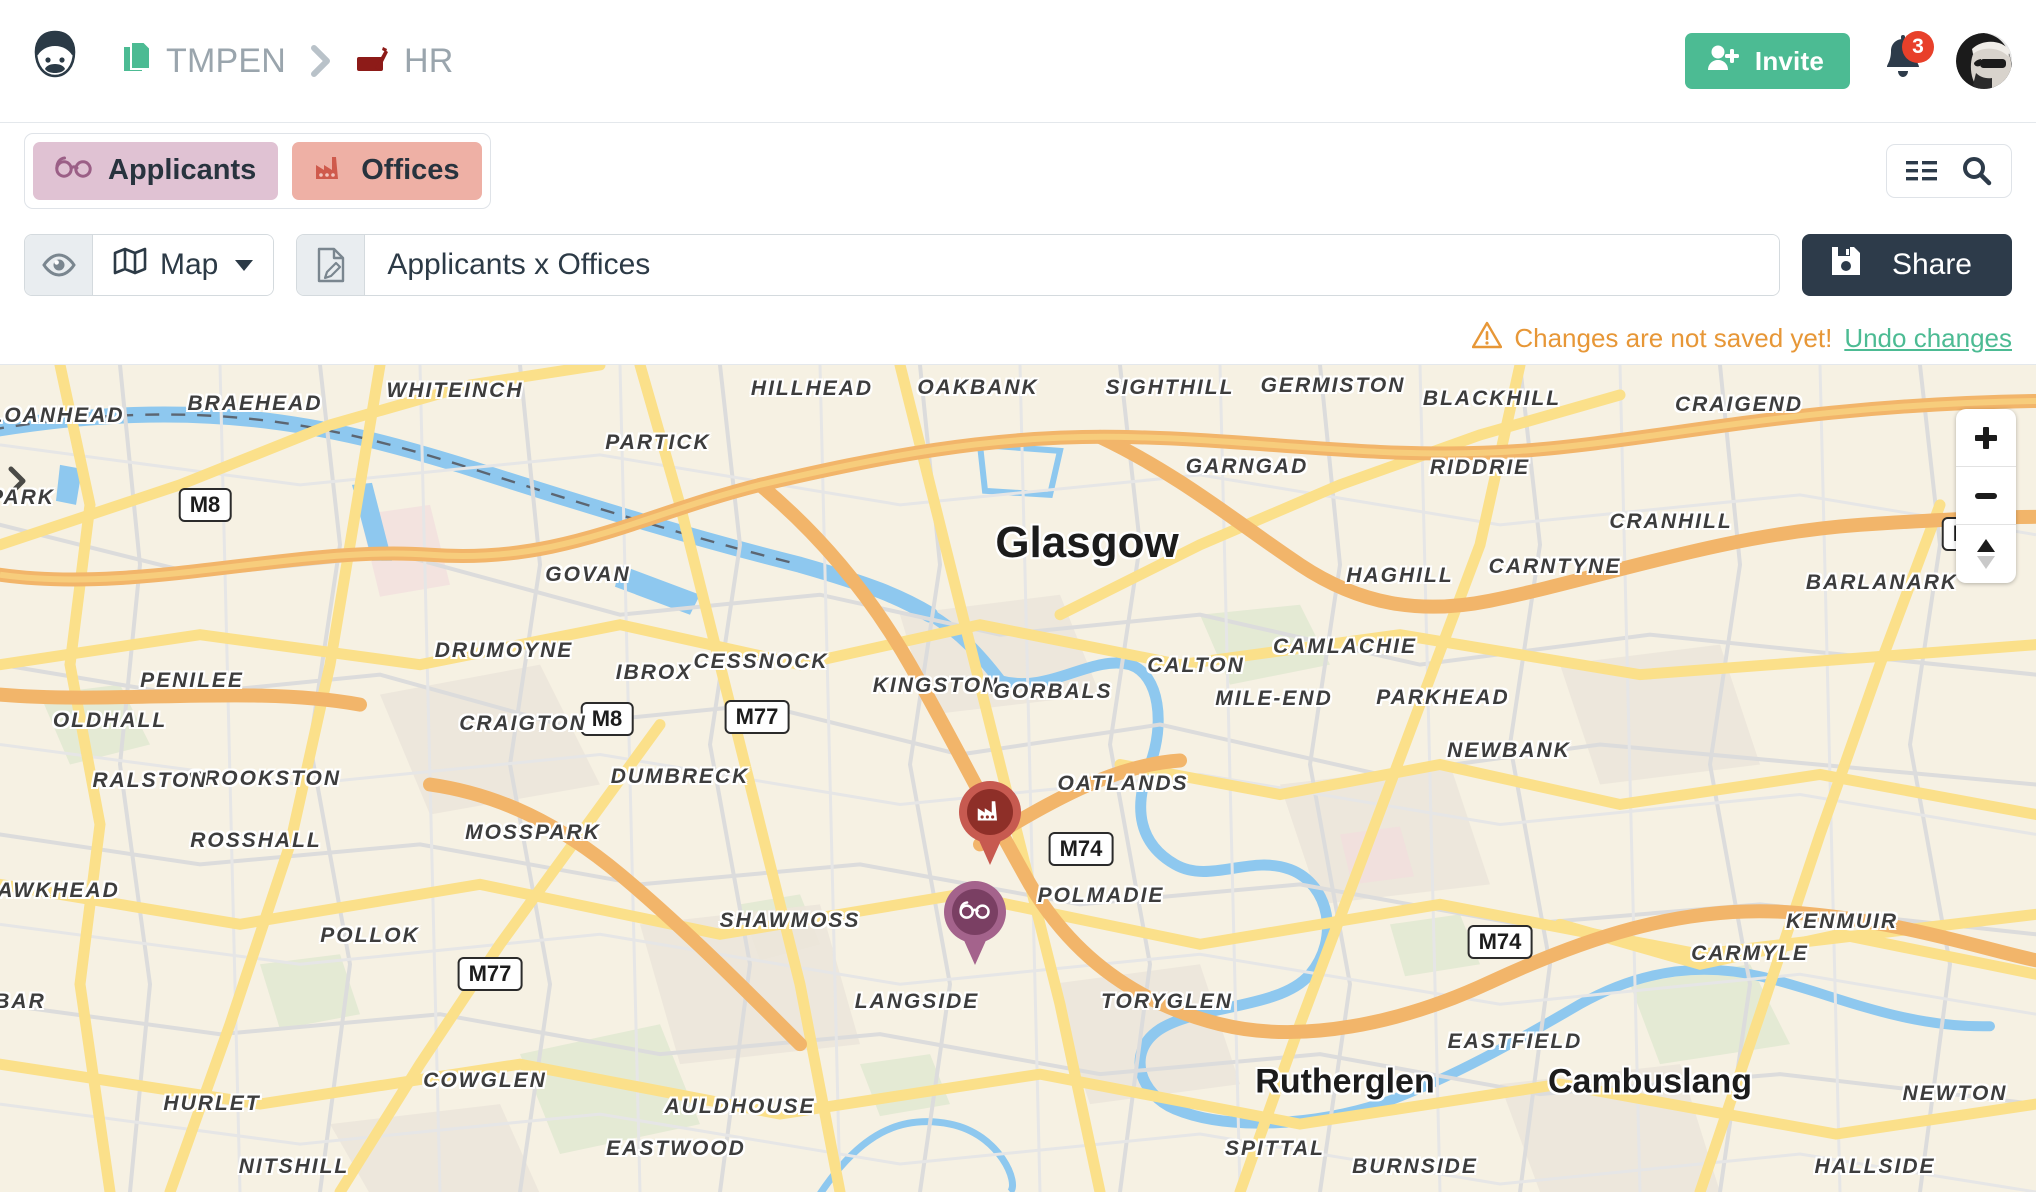 The height and width of the screenshot is (1192, 2036). I want to click on tab-offices-label: Offices, so click(410, 170).